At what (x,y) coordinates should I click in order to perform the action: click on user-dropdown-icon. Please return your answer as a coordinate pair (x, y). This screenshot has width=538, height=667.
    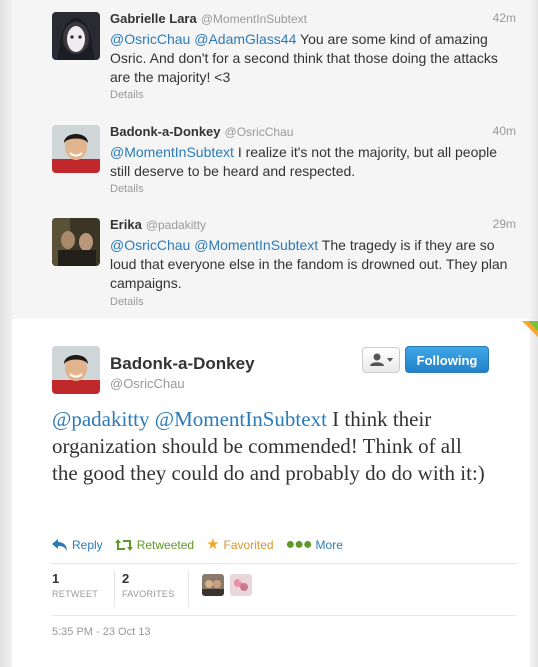
    Looking at the image, I should click on (381, 359).